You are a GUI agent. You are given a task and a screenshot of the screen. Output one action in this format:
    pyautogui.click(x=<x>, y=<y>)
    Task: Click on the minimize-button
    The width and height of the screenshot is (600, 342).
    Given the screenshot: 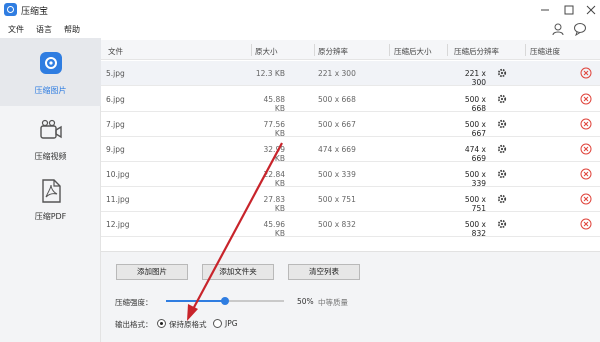 What is the action you would take?
    pyautogui.click(x=545, y=10)
    